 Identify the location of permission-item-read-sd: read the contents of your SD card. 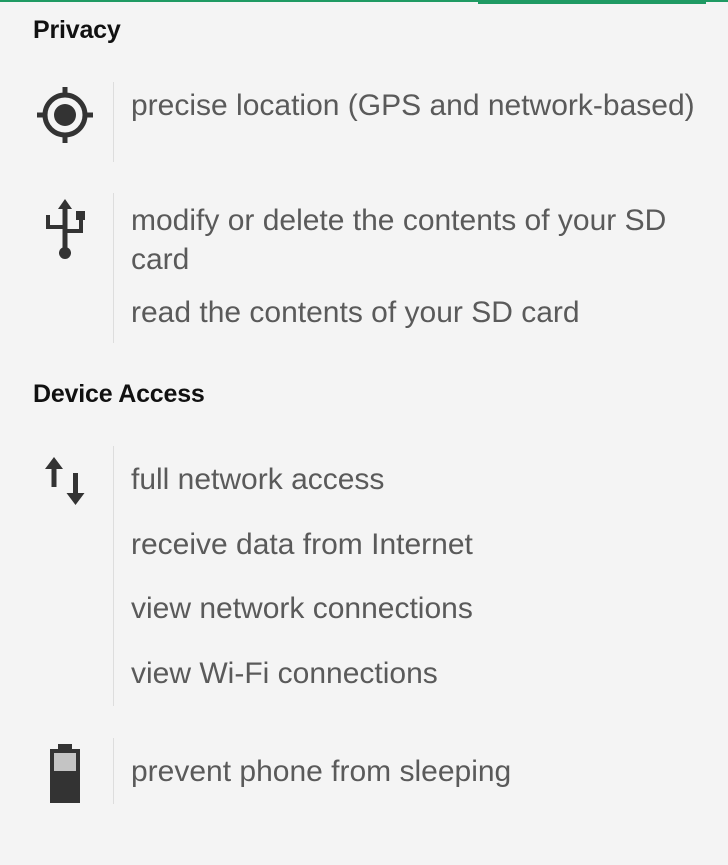
(355, 312).